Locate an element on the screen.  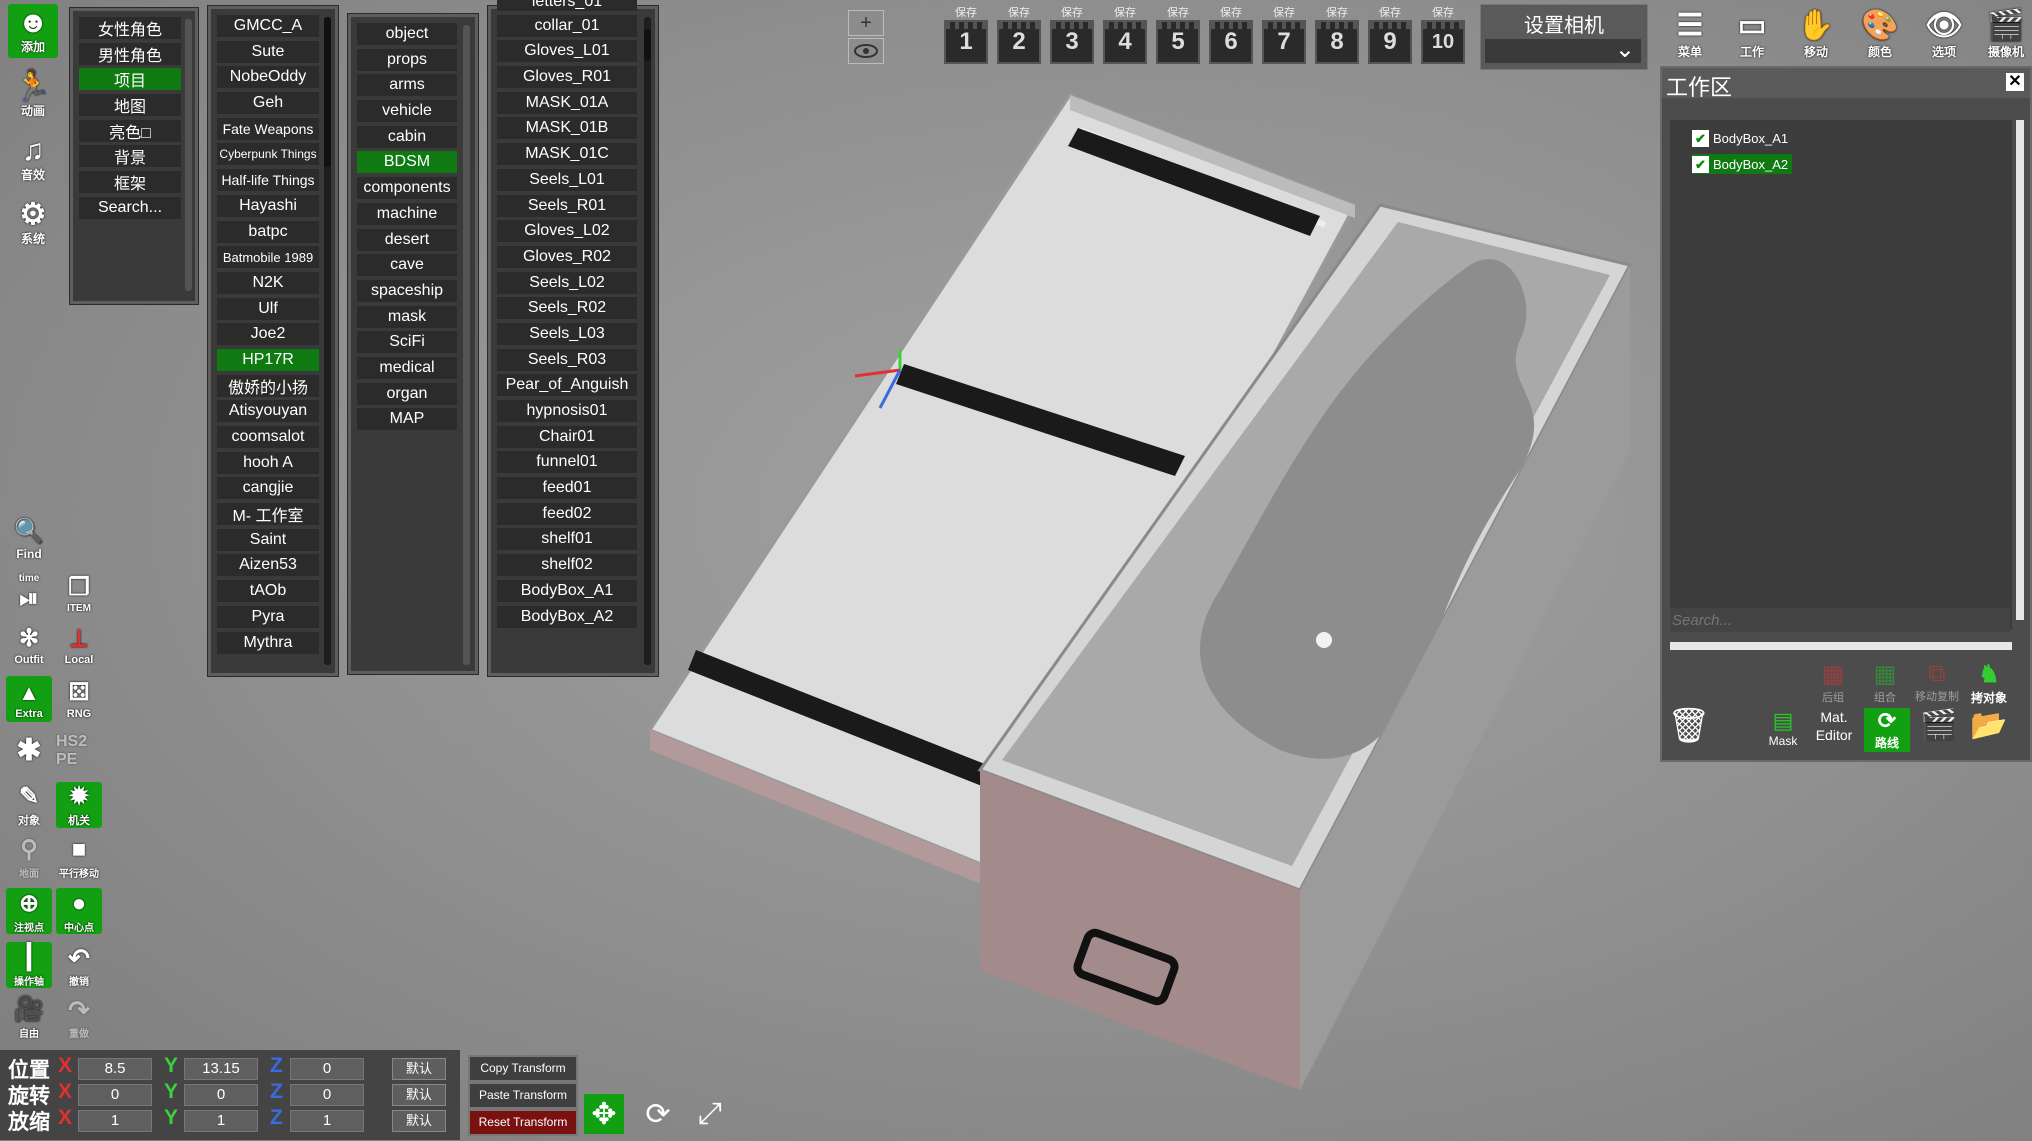
creator-item: tAOb is located at coordinates (268, 591).